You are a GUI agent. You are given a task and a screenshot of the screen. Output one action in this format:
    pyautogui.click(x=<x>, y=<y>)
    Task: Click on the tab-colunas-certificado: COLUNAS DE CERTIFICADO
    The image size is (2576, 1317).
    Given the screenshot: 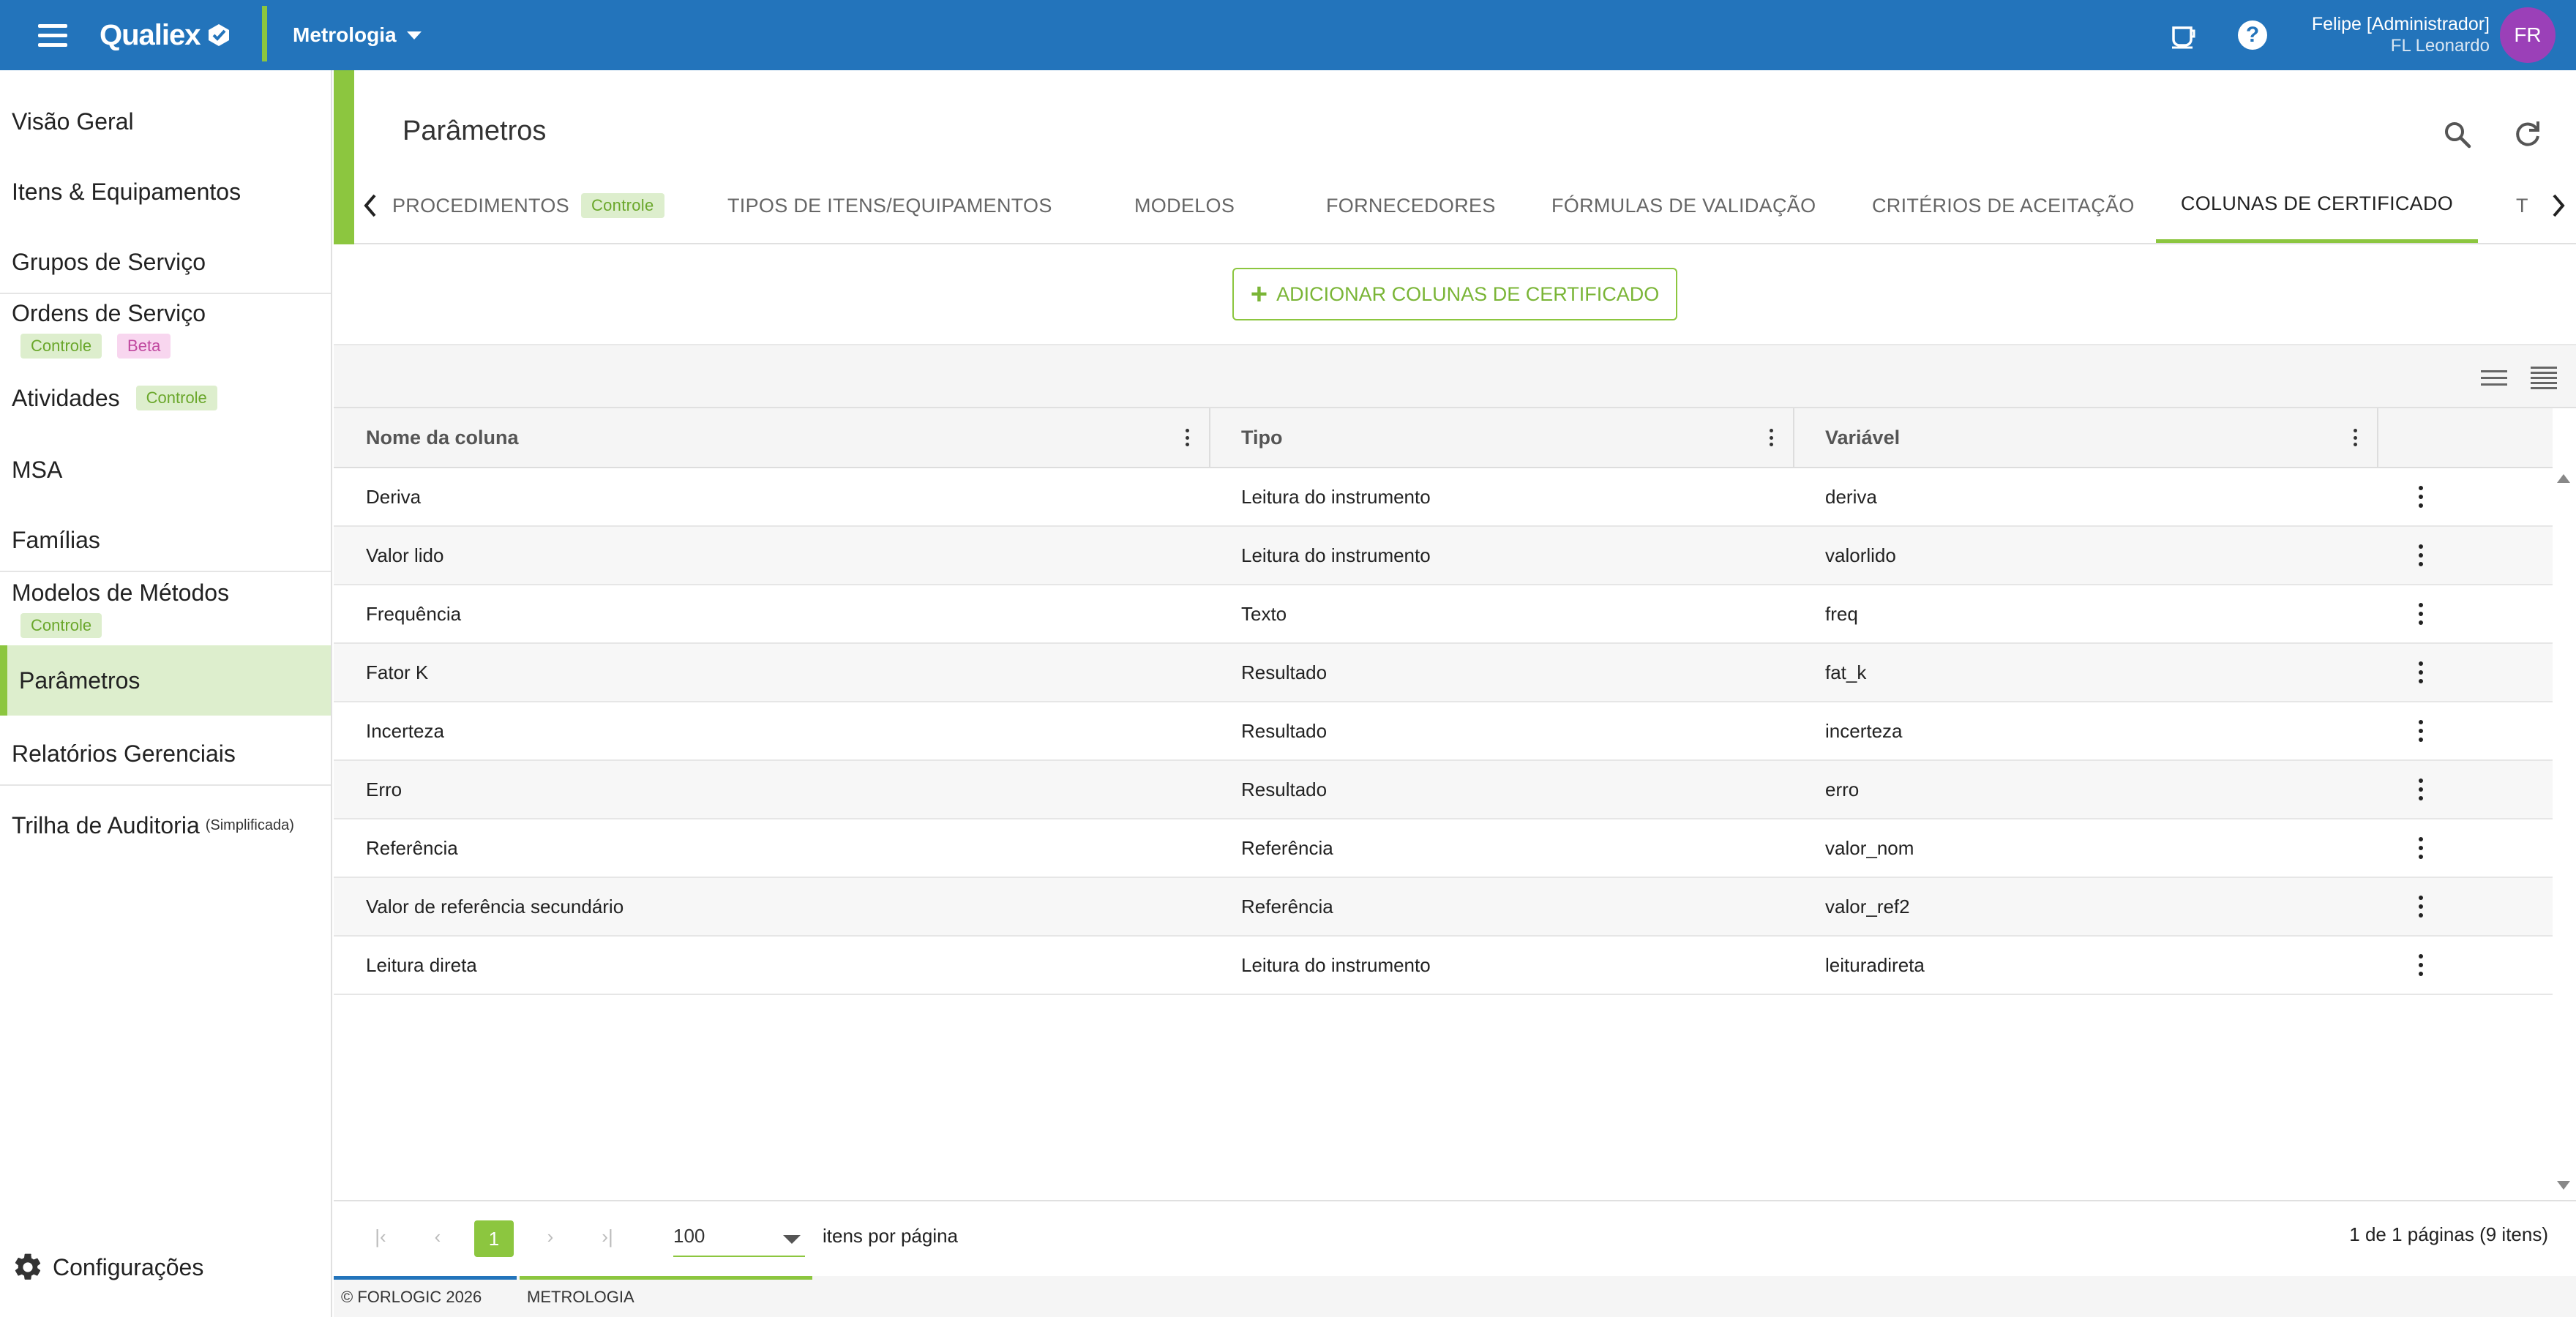 What is the action you would take?
    pyautogui.click(x=2317, y=205)
    